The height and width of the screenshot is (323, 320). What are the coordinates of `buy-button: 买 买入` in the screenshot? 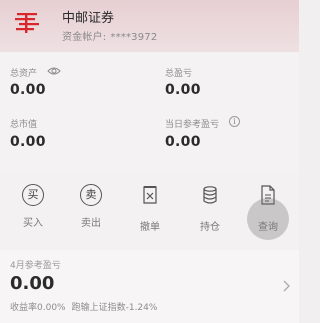 It's located at (33, 206).